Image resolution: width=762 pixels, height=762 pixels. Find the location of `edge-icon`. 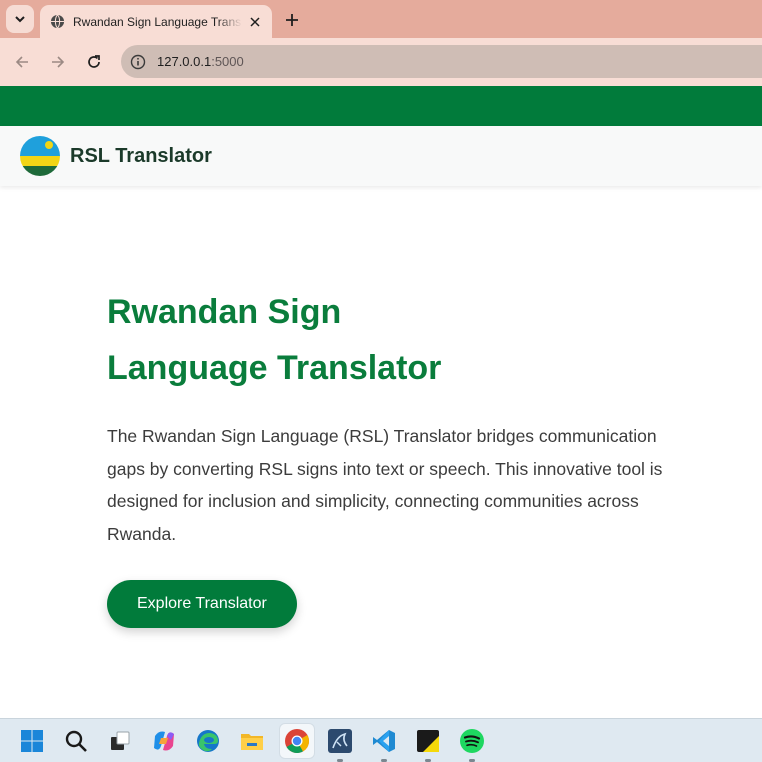

edge-icon is located at coordinates (208, 741).